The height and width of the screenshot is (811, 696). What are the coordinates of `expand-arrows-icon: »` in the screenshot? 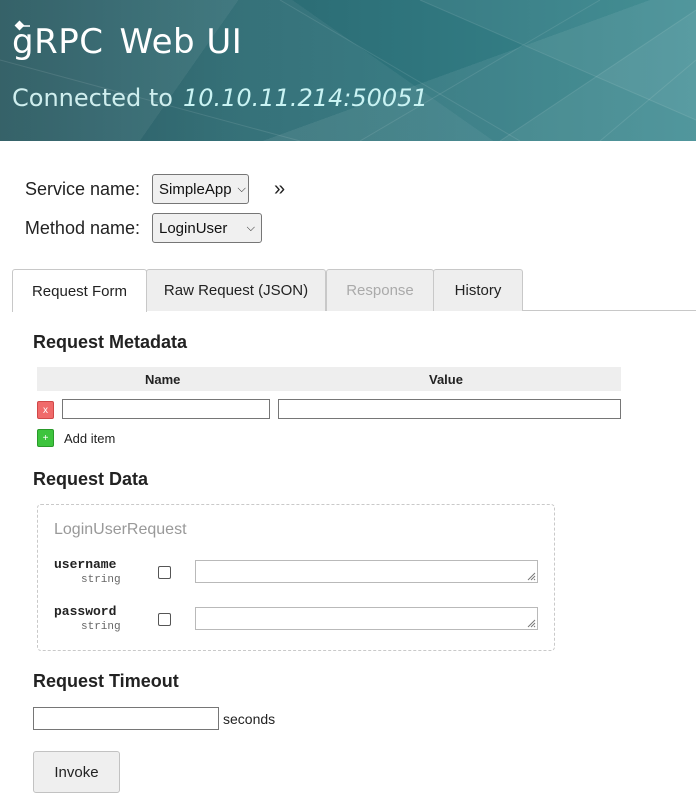 It's located at (279, 189).